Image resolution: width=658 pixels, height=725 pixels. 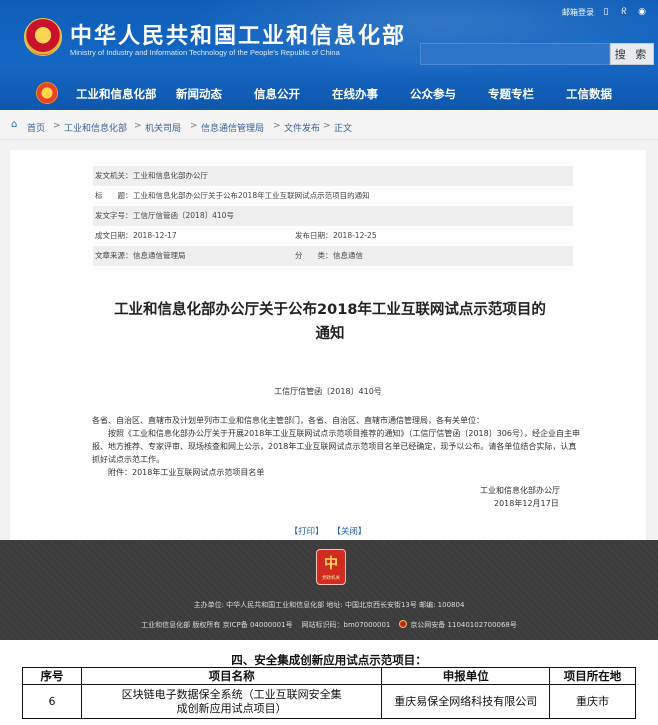 I want to click on footer-site-id: 网站标识码：bm07000001, so click(x=346, y=625).